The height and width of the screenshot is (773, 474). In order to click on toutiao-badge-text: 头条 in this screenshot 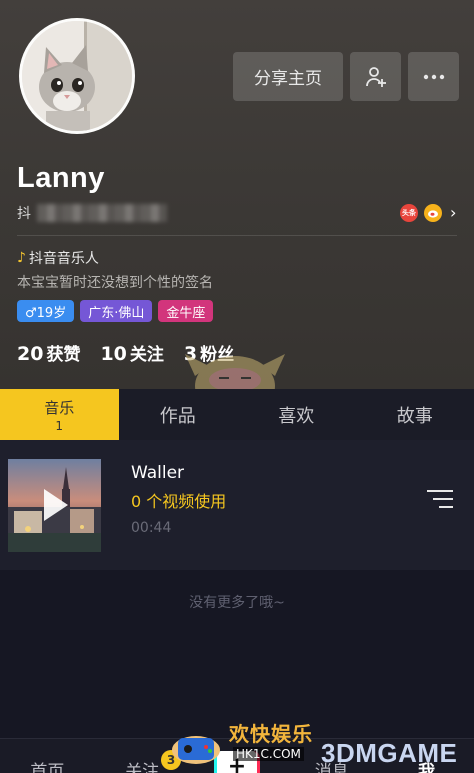, I will do `click(409, 212)`.